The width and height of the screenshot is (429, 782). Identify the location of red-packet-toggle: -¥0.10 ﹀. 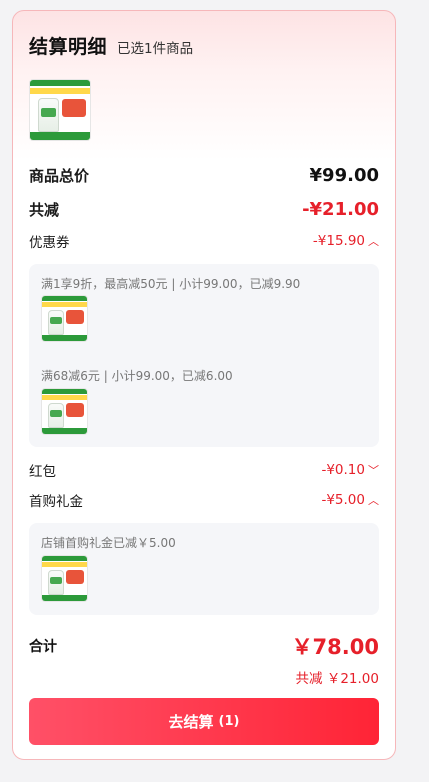
(350, 470).